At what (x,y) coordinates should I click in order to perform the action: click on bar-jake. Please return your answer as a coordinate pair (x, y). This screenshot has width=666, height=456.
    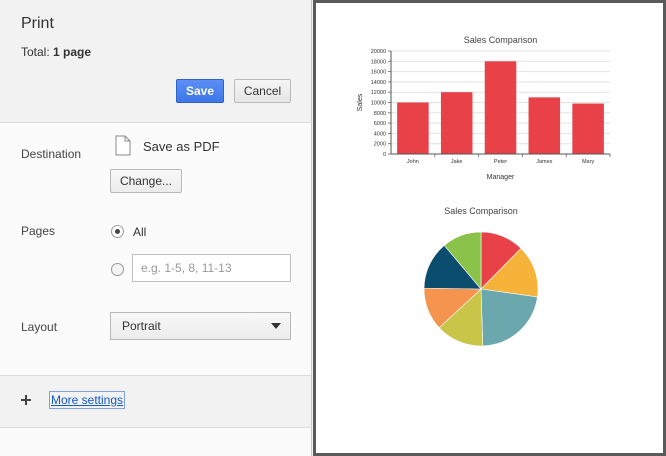
    Looking at the image, I should click on (456, 123).